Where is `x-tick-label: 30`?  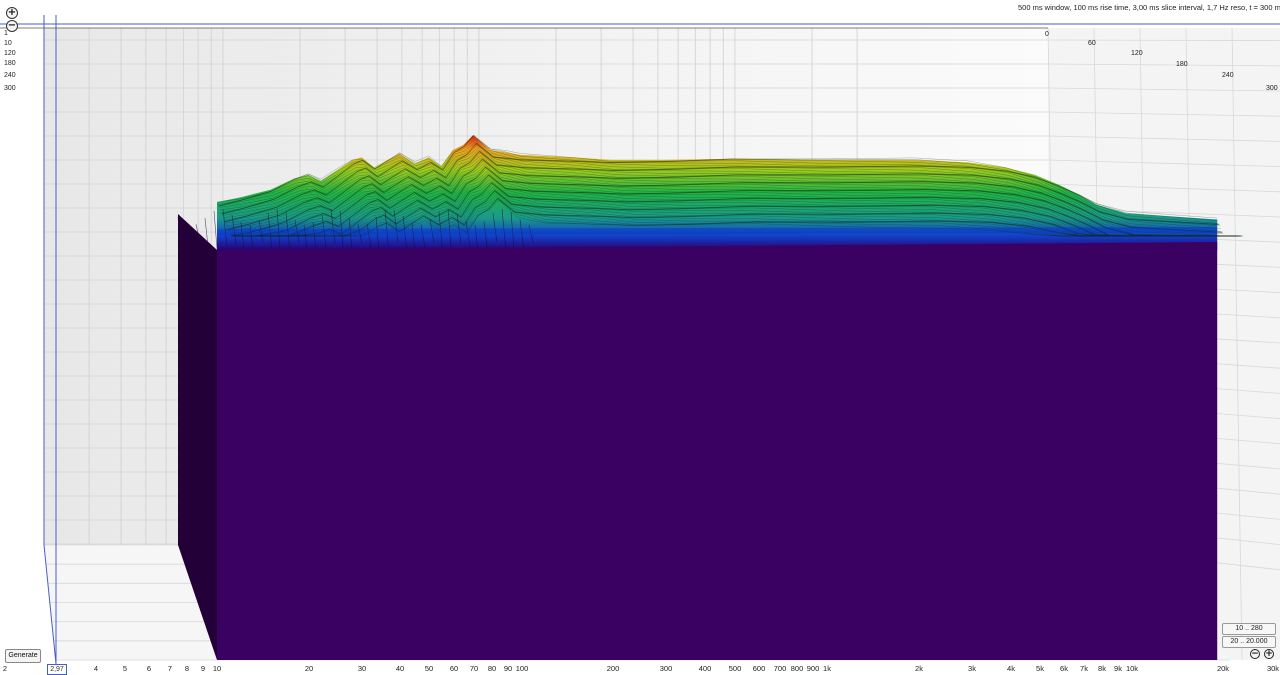 x-tick-label: 30 is located at coordinates (362, 668).